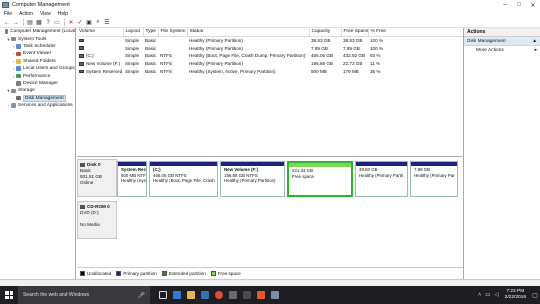  What do you see at coordinates (187, 273) in the screenshot?
I see `legend-label: Extended partition` at bounding box center [187, 273].